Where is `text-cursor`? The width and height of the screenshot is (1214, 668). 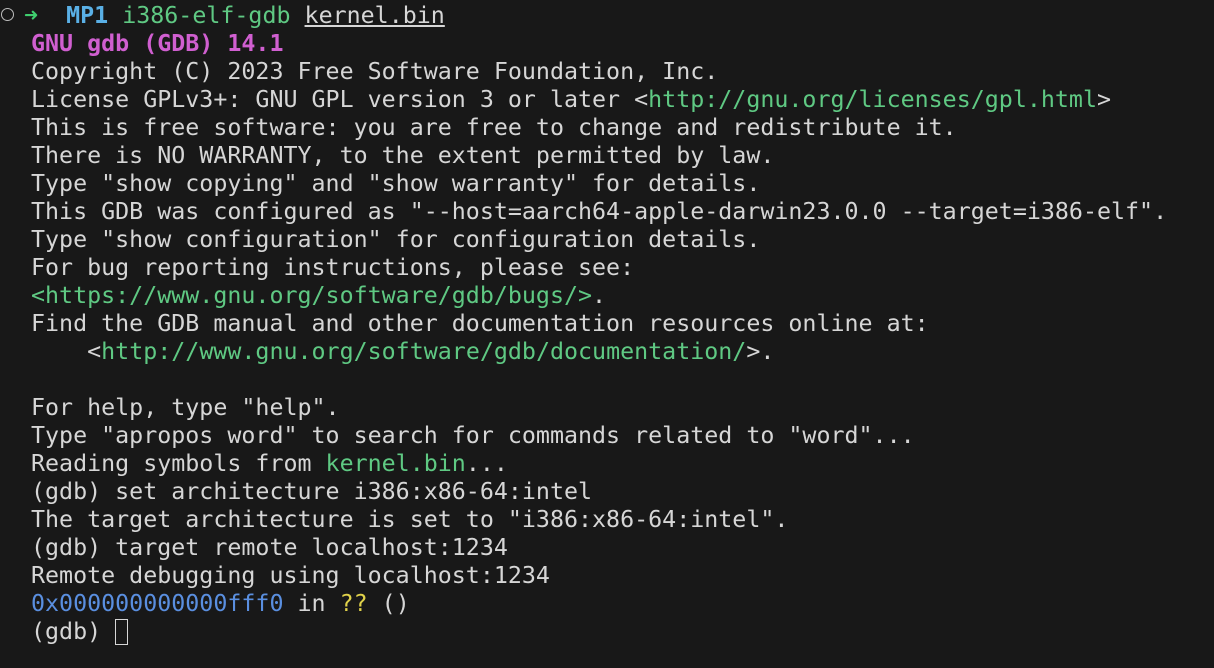 text-cursor is located at coordinates (122, 631).